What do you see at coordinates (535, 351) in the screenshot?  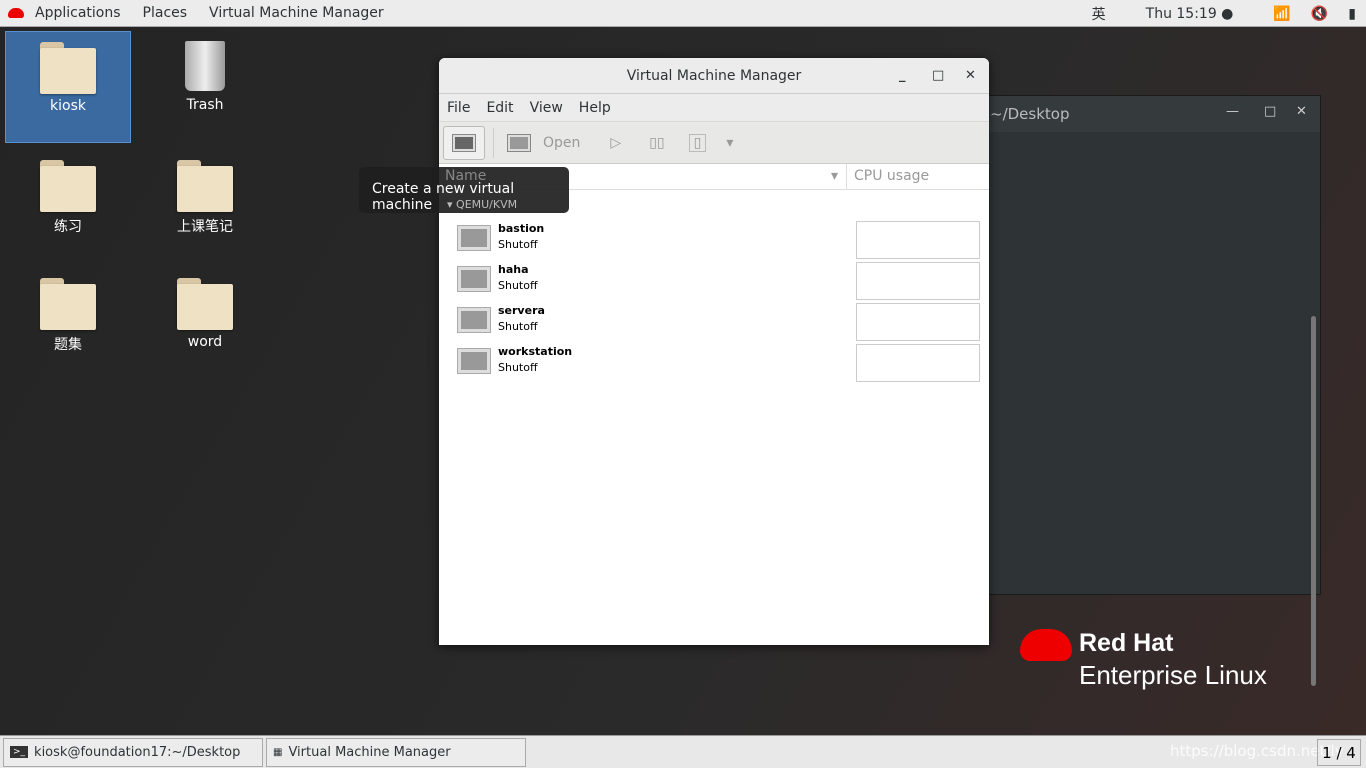 I see `vm-name: workstation` at bounding box center [535, 351].